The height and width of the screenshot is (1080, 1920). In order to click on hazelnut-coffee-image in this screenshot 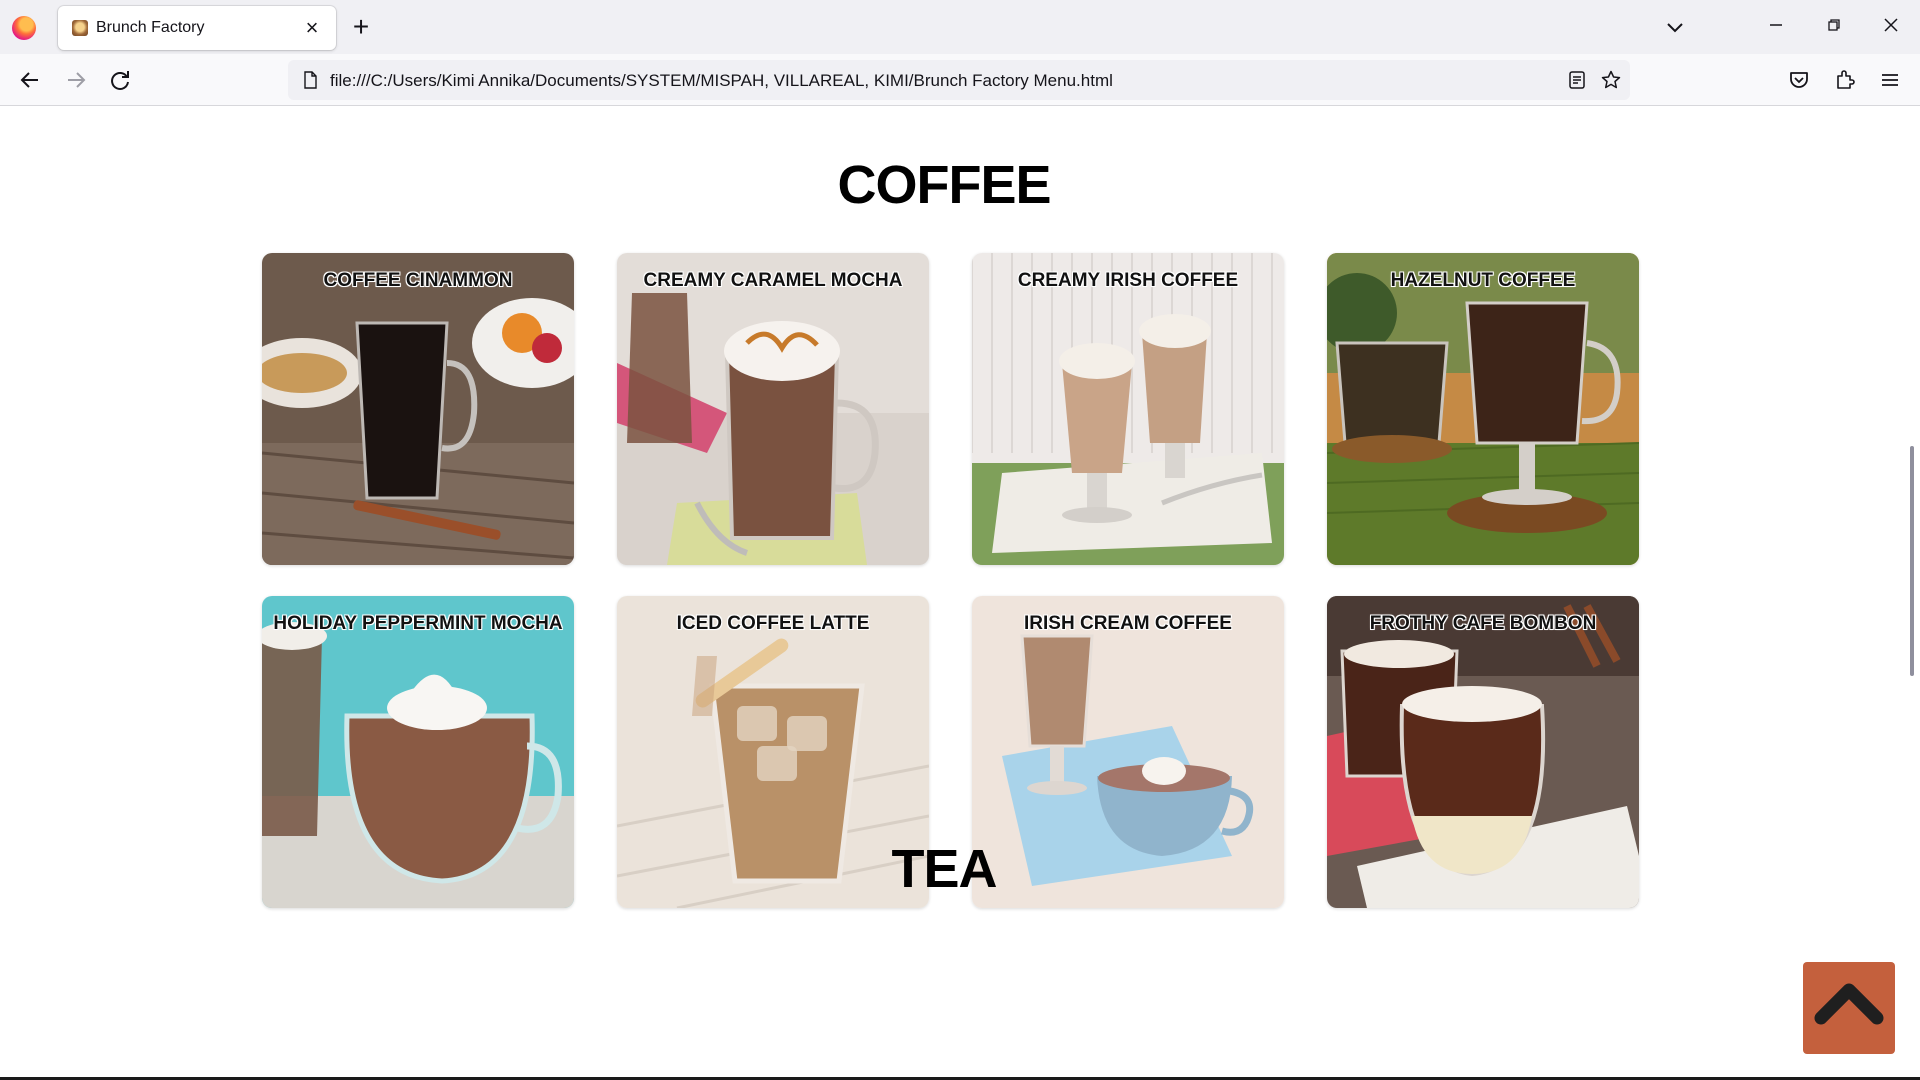, I will do `click(1483, 409)`.